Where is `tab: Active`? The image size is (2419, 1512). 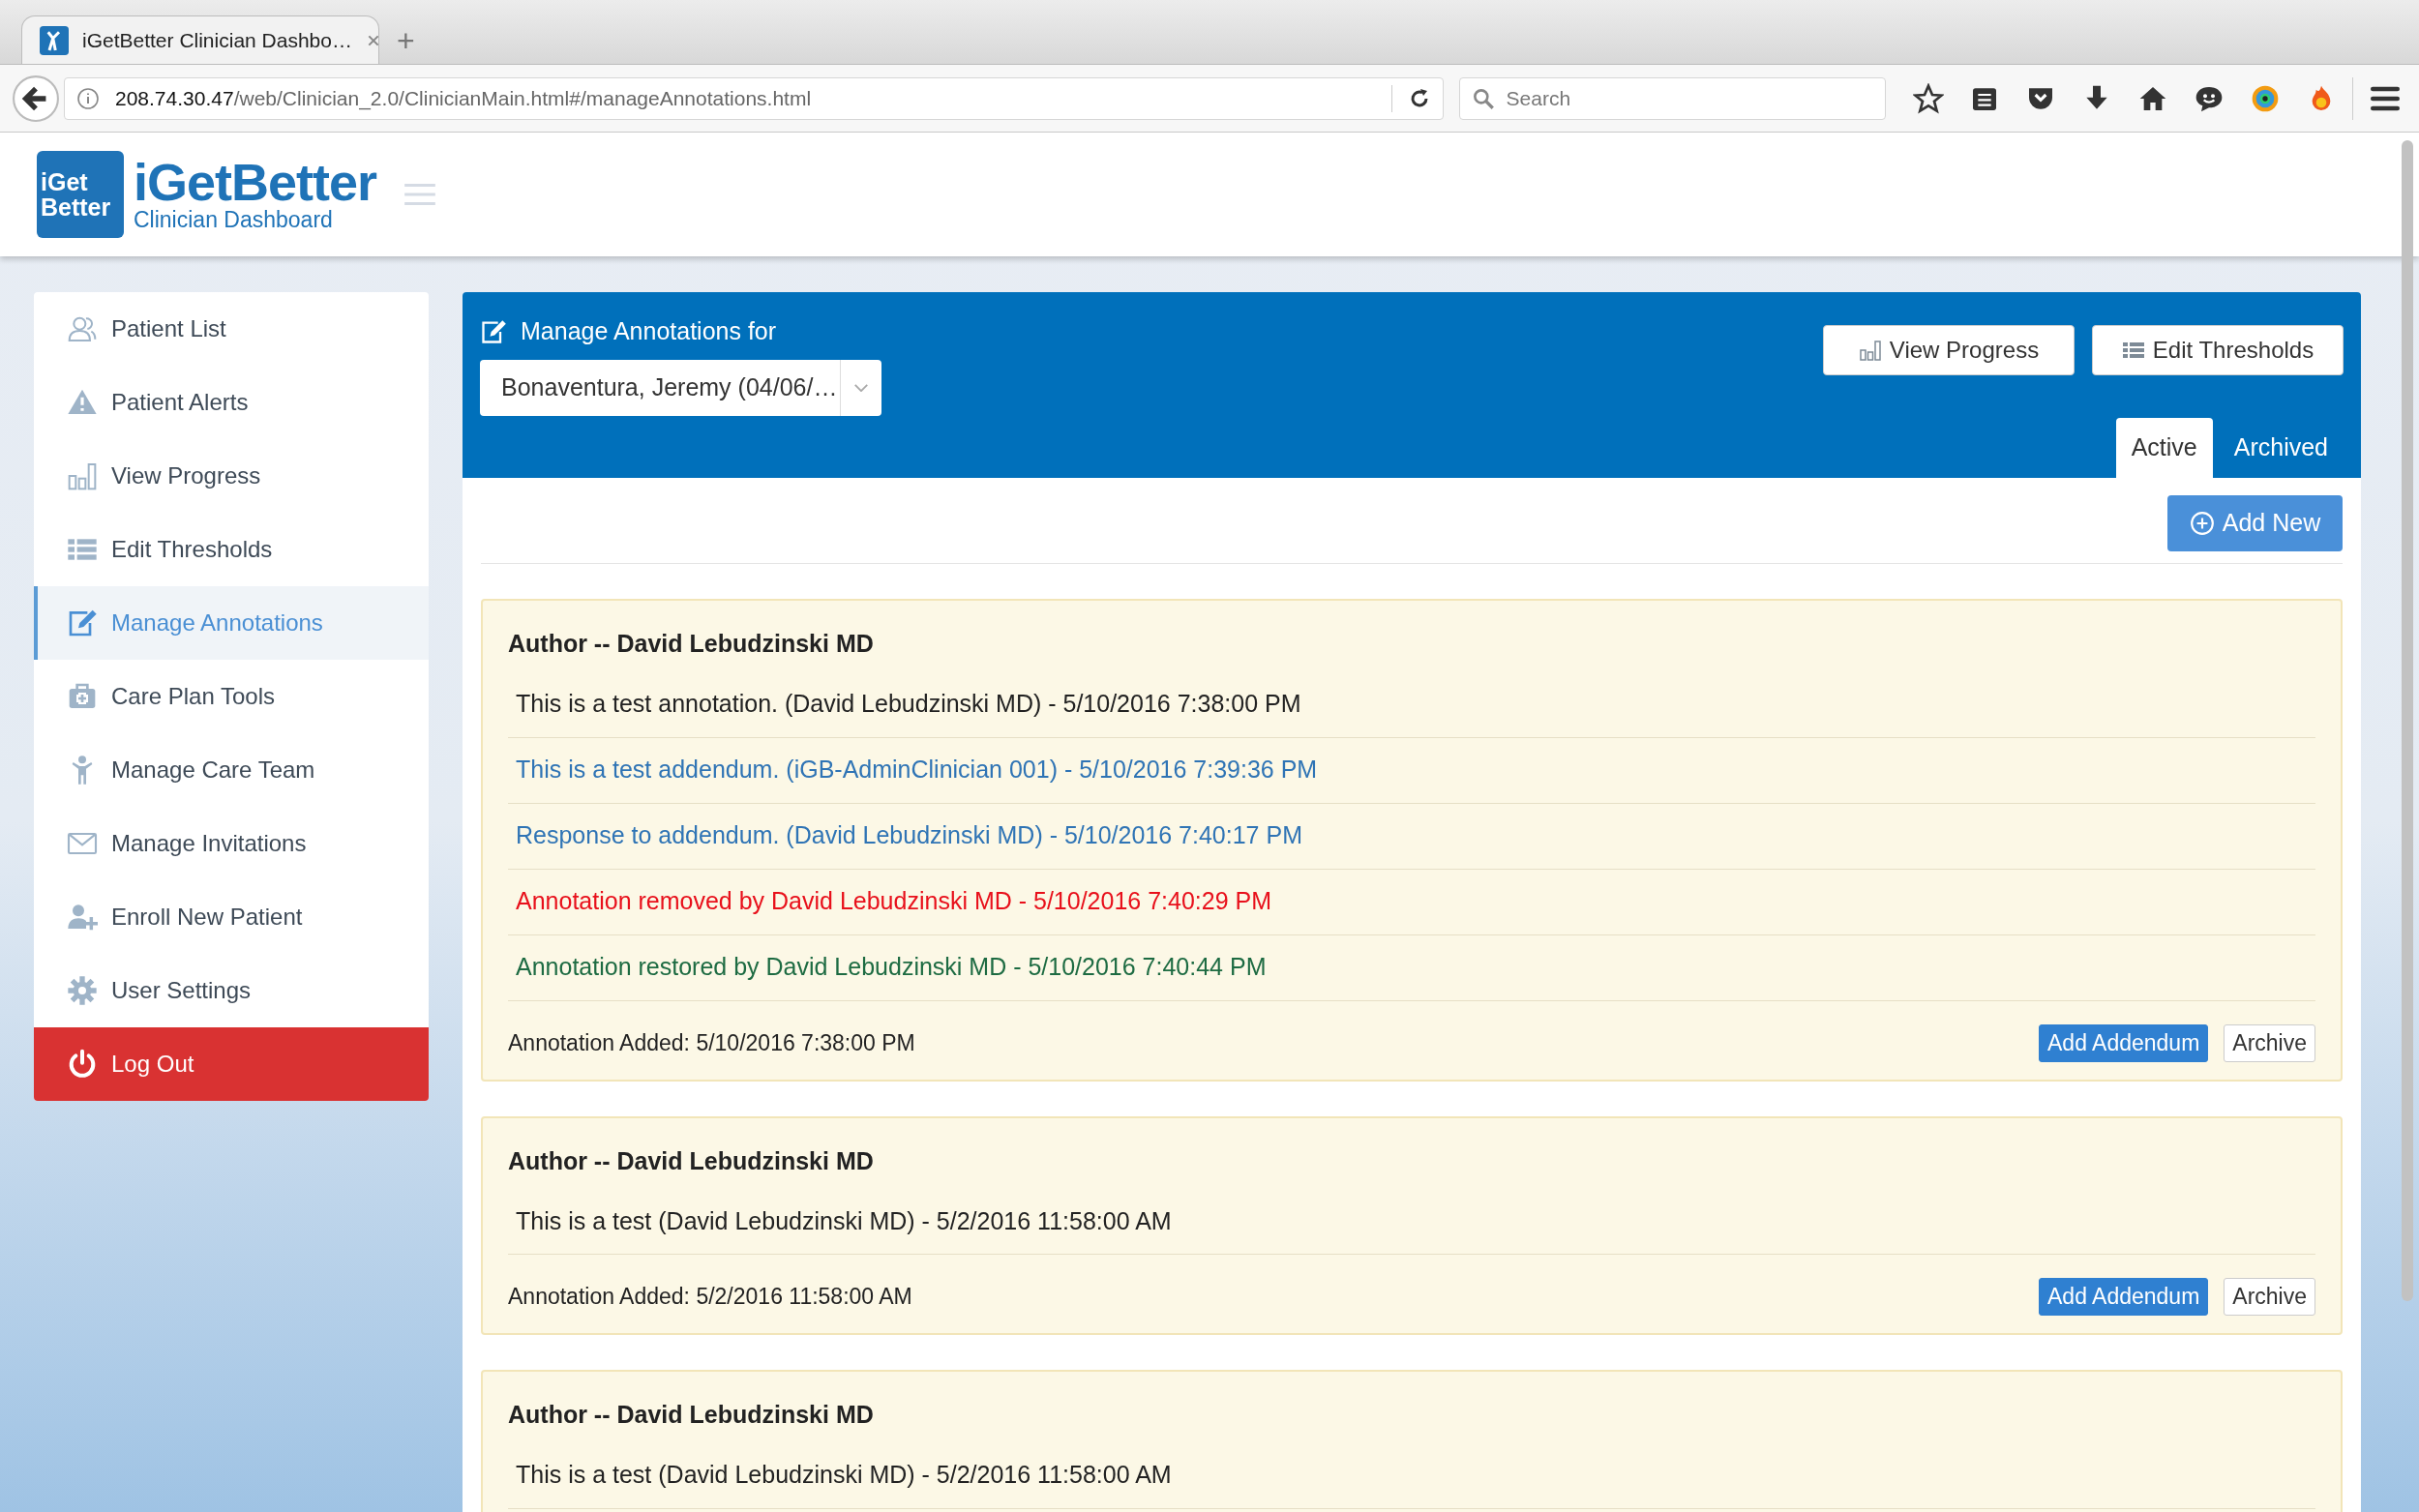
tab: Active is located at coordinates (2164, 448).